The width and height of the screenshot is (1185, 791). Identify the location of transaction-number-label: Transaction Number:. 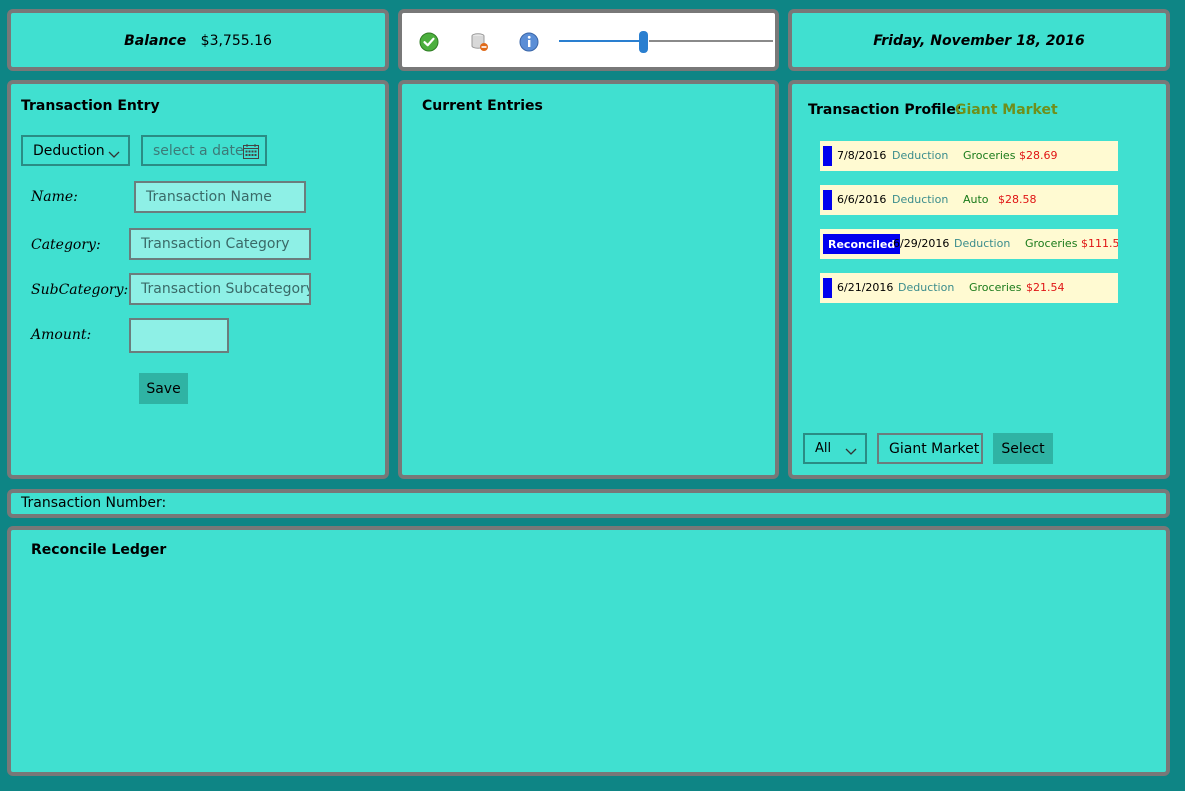
(94, 503).